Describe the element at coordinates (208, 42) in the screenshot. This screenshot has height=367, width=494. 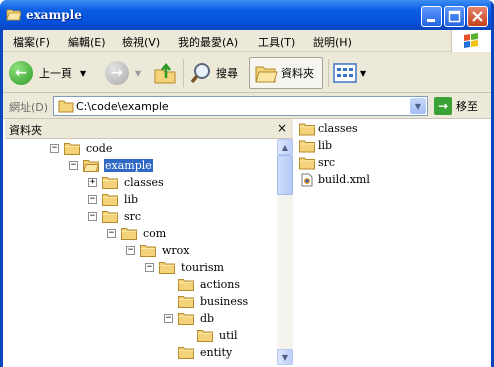
I see `menu-favorites: 我的最愛(A)` at that location.